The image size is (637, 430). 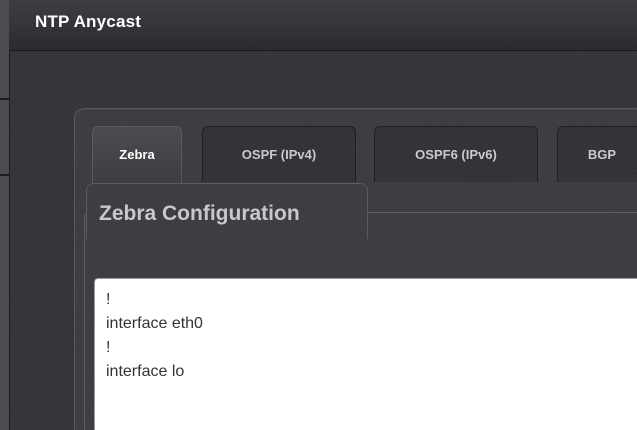 I want to click on window-titlebar: NTP Anycast, so click(x=323, y=25).